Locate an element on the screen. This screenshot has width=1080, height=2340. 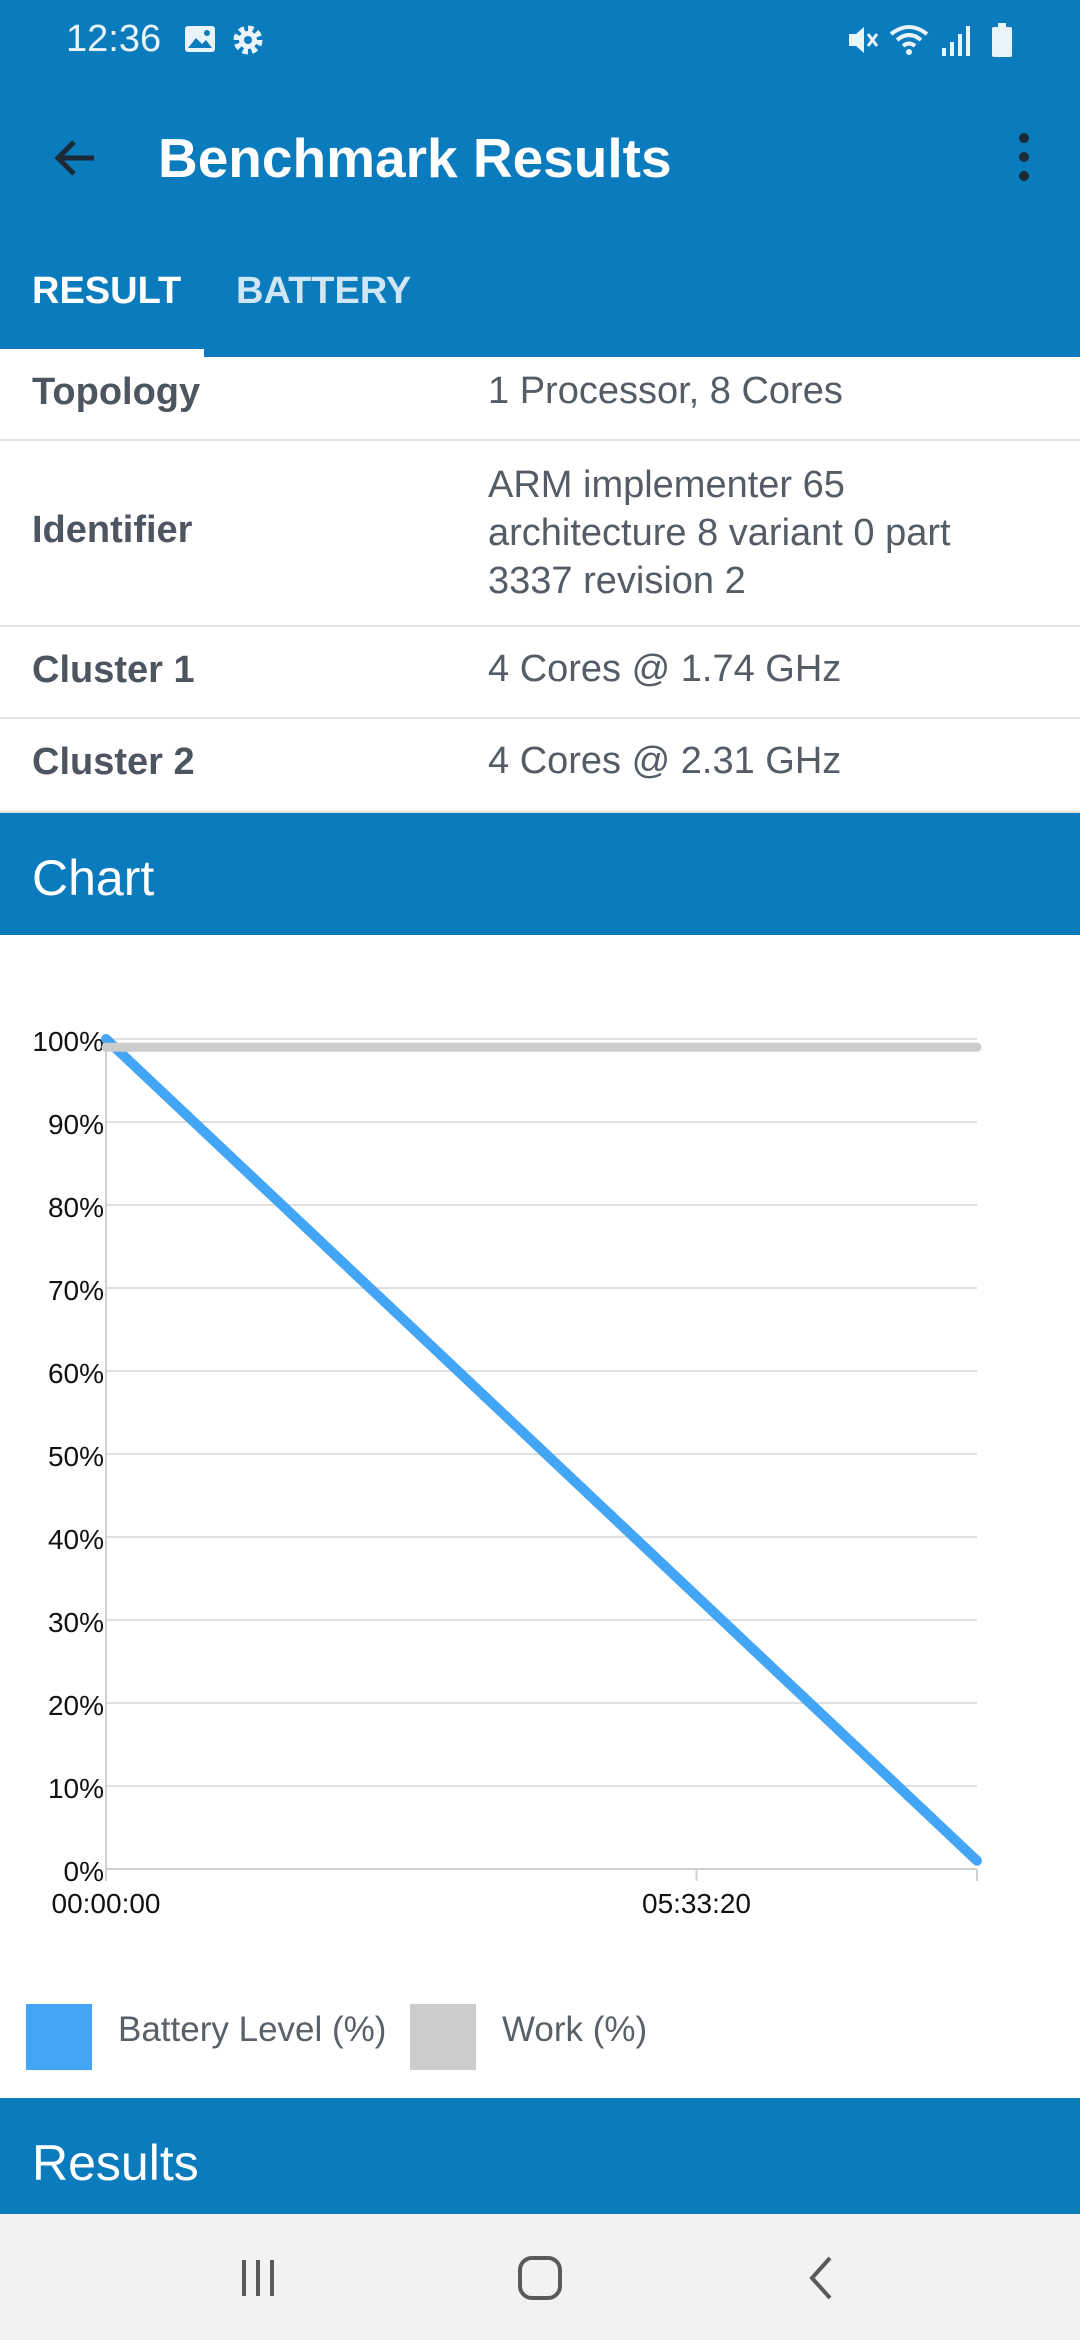
home-button is located at coordinates (540, 2278).